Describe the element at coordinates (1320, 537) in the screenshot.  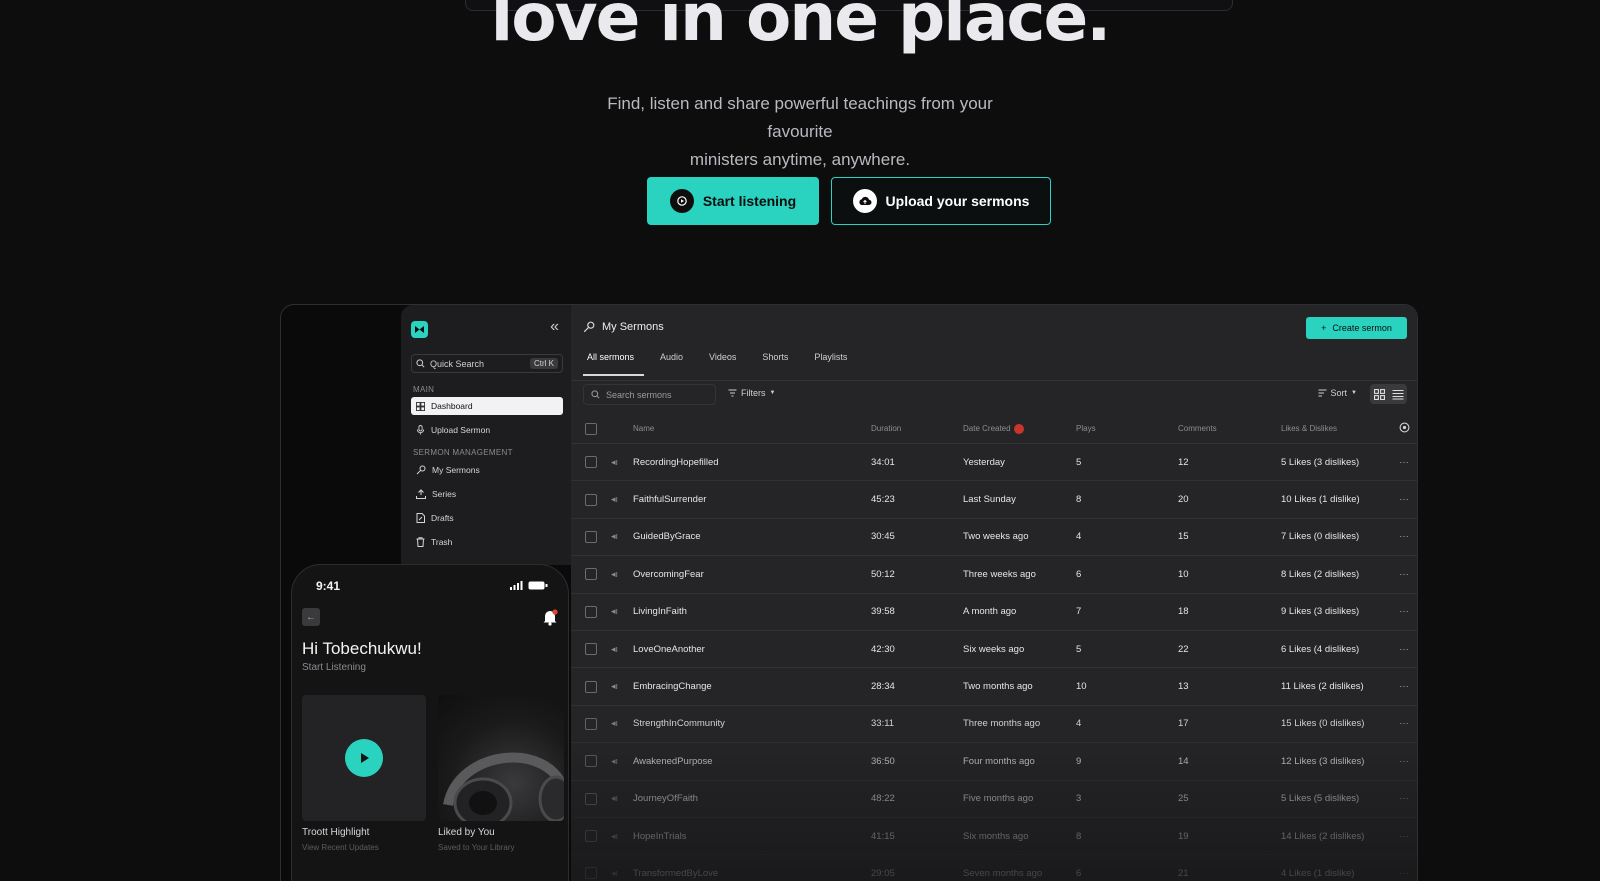
I see `sermon-likes: 7 Likes (0 dislikes)` at that location.